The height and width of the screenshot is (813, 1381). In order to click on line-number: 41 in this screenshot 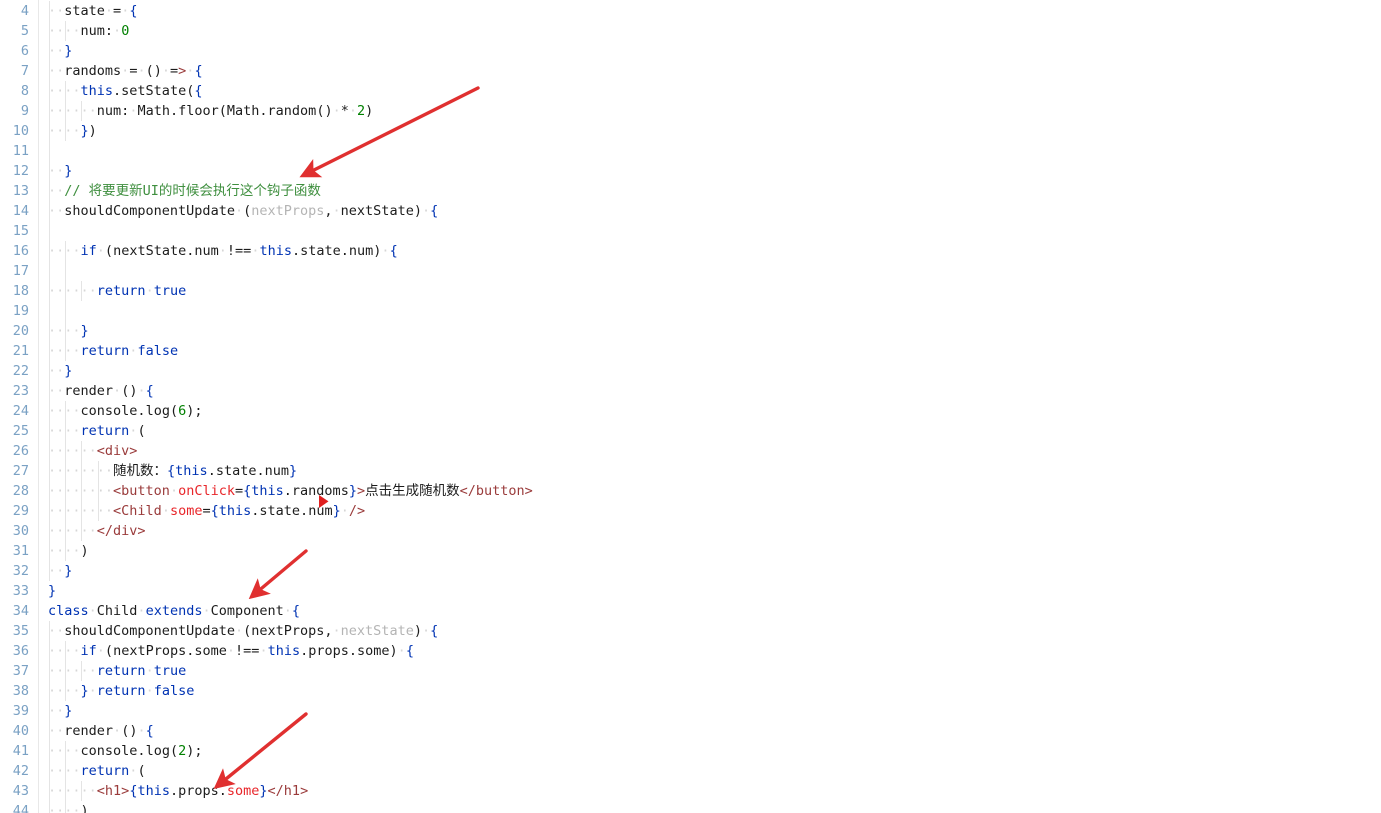, I will do `click(14, 751)`.